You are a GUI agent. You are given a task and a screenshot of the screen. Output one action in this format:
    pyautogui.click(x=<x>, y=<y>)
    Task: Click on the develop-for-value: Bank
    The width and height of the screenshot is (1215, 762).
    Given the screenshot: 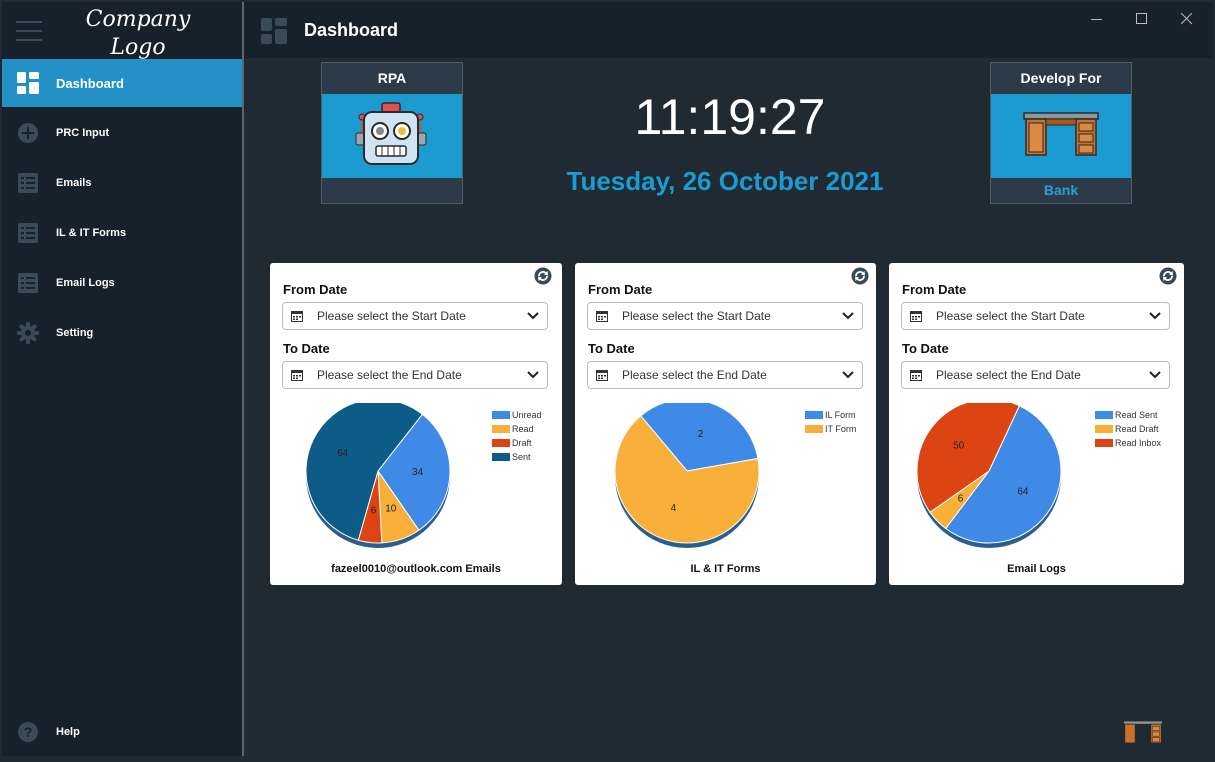 What is the action you would take?
    pyautogui.click(x=1061, y=190)
    